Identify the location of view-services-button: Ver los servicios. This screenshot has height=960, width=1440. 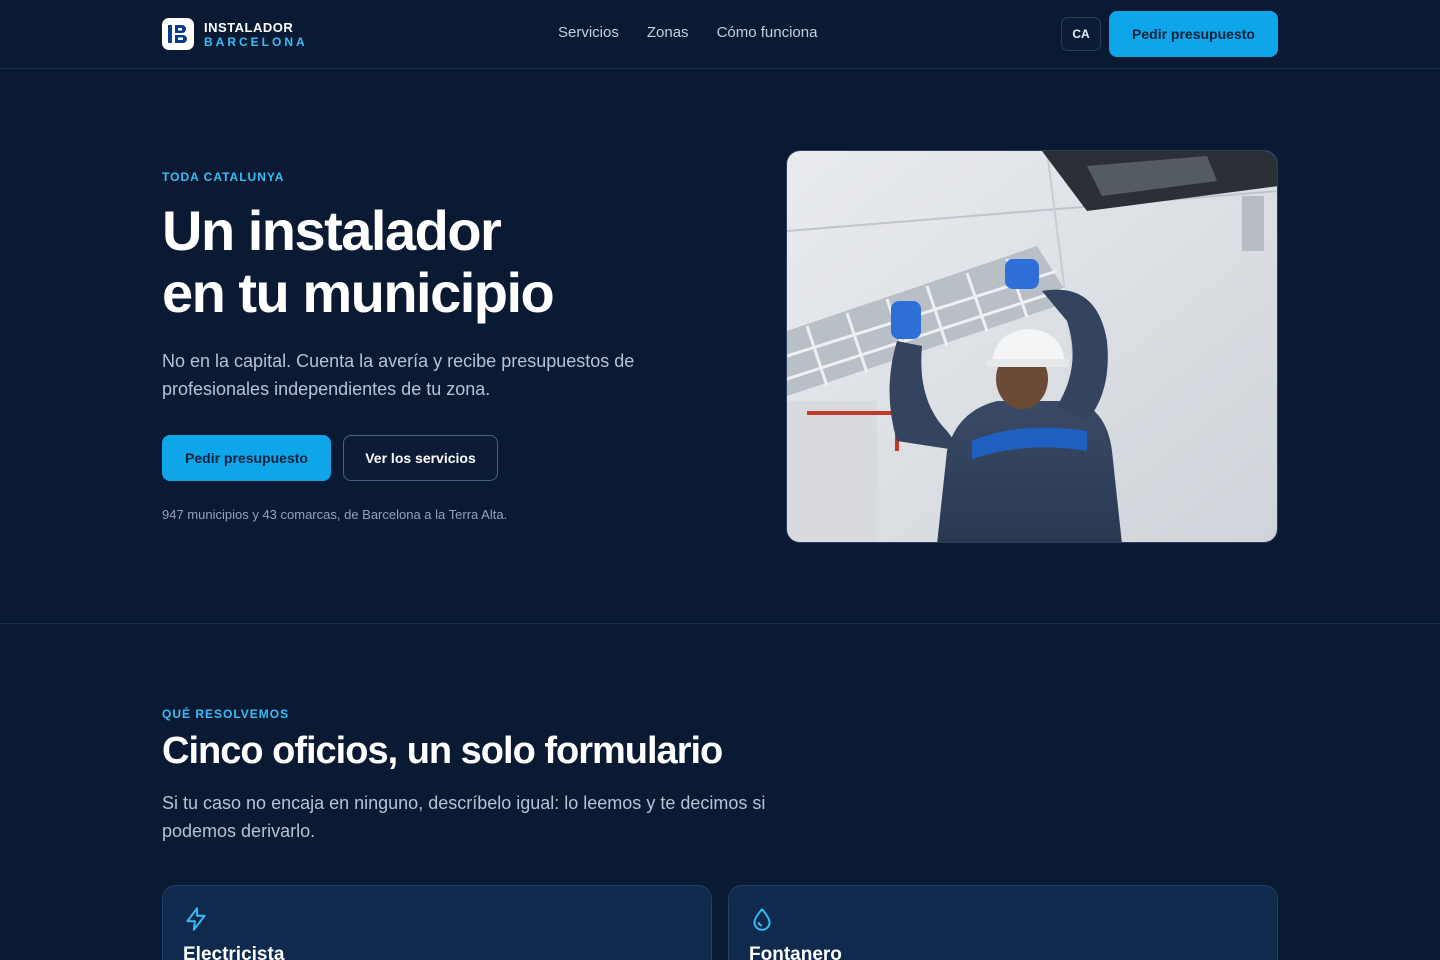
(420, 458).